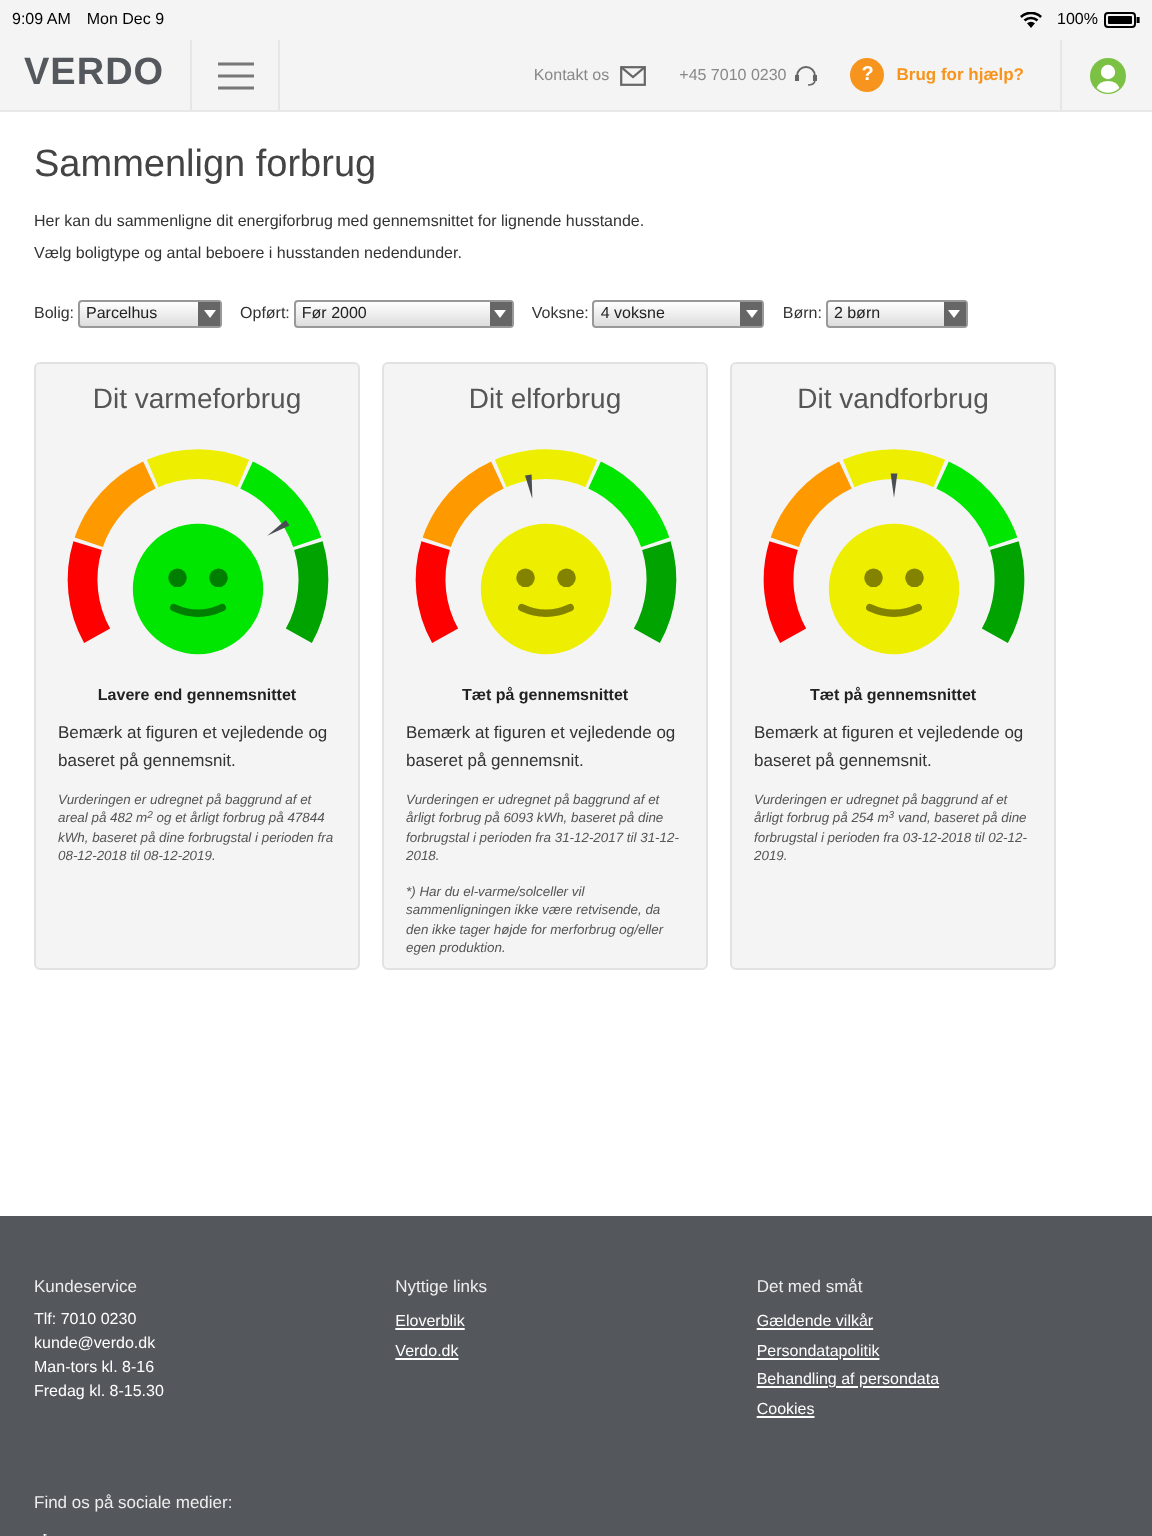 The width and height of the screenshot is (1152, 1536). Describe the element at coordinates (1122, 20) in the screenshot. I see `battery-icon` at that location.